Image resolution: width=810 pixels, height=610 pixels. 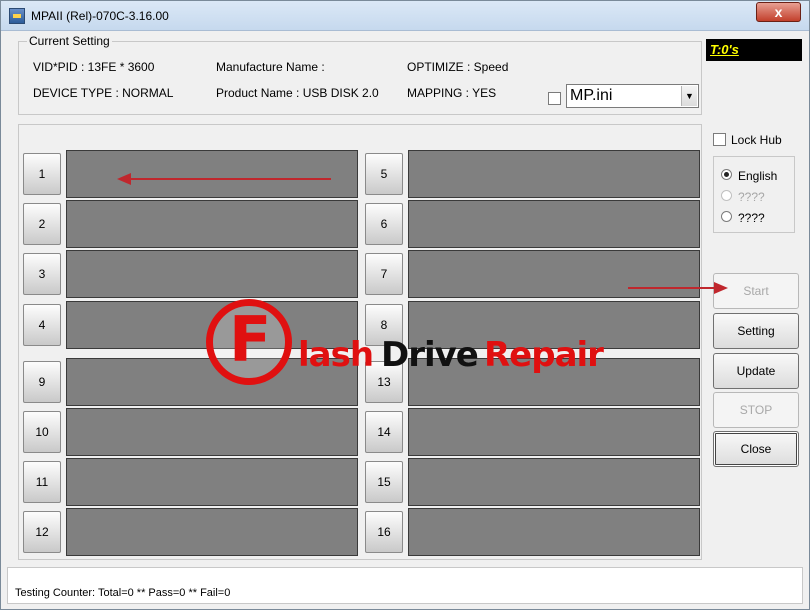 What do you see at coordinates (751, 218) in the screenshot?
I see `language-label-3: ????` at bounding box center [751, 218].